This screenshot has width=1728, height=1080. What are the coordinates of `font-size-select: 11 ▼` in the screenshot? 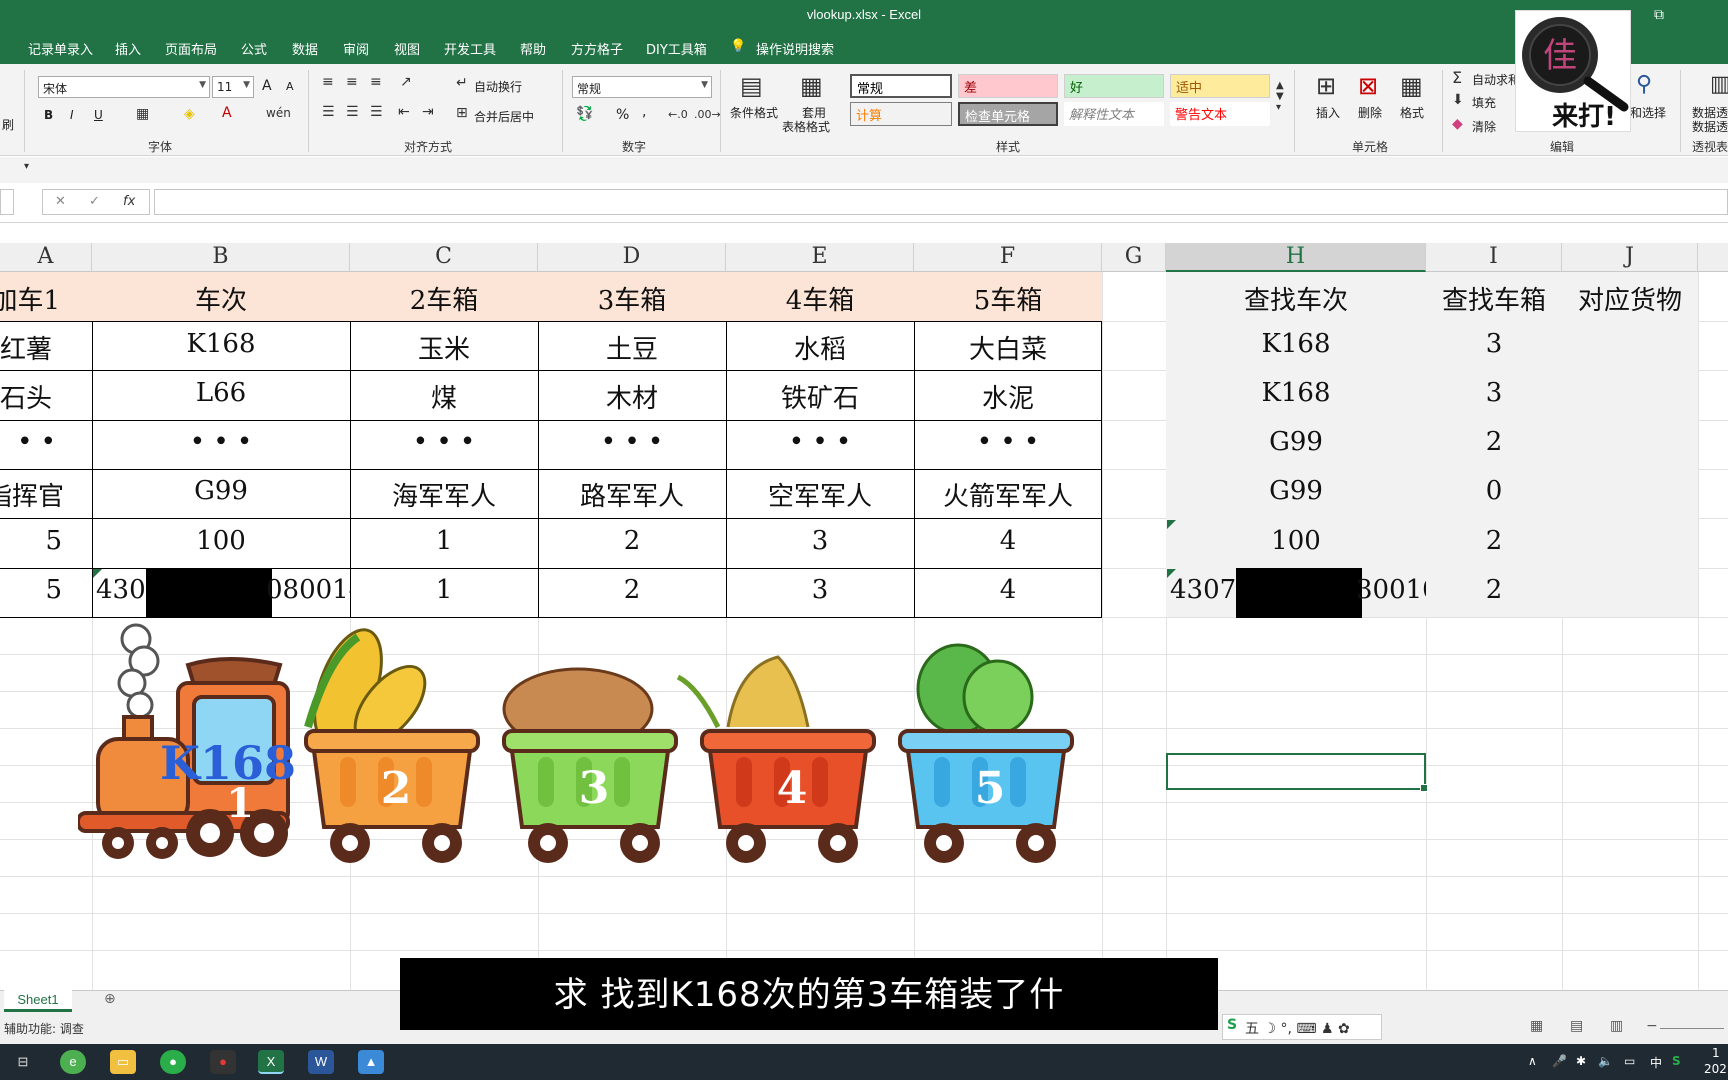 It's located at (233, 87).